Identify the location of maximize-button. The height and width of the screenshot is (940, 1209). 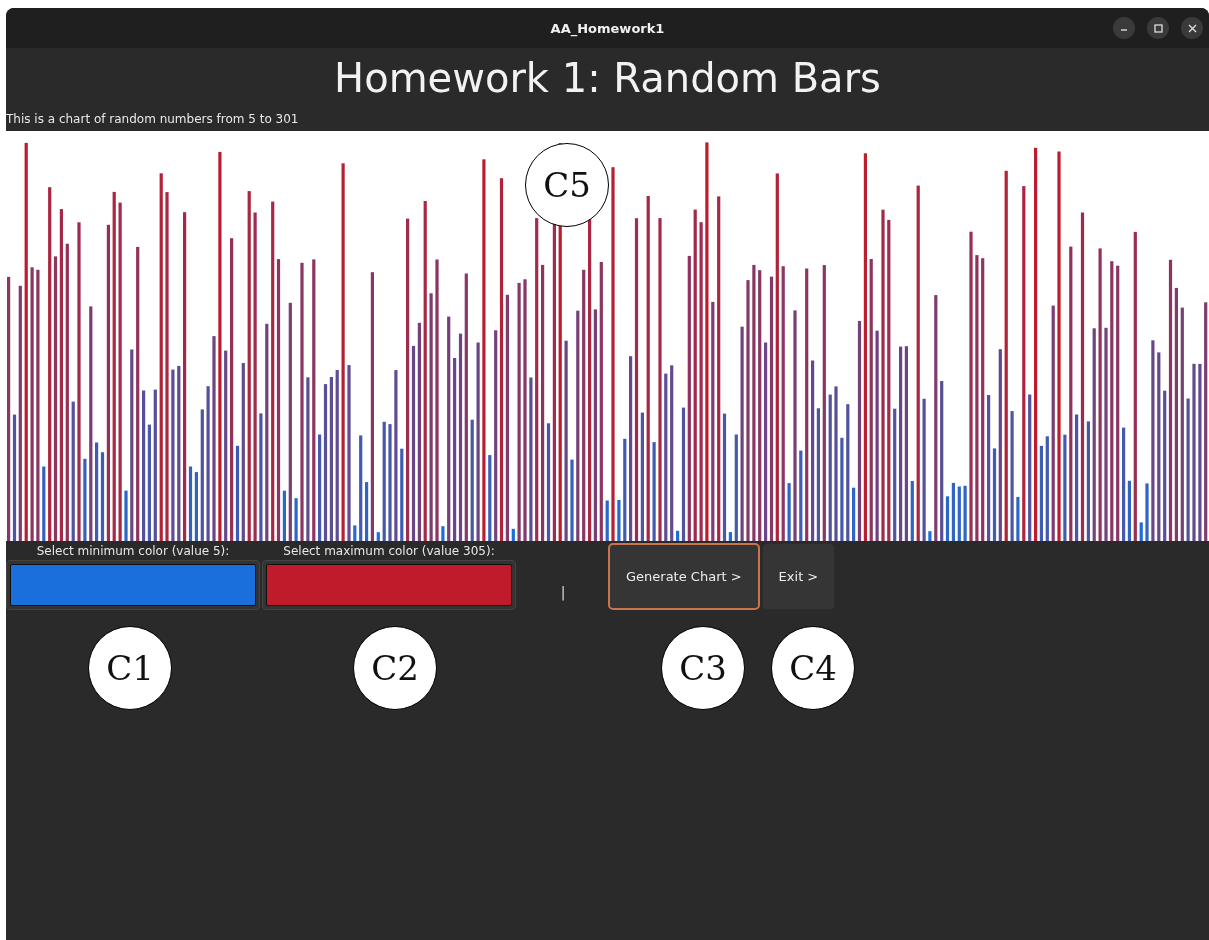
(1158, 28).